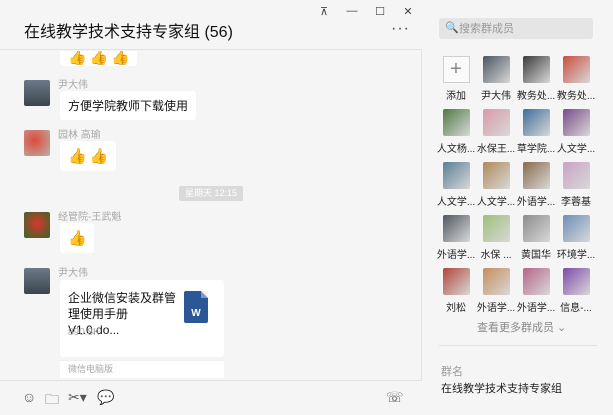 The image size is (613, 415). Describe the element at coordinates (536, 255) in the screenshot. I see `member-name: 黄国华` at that location.